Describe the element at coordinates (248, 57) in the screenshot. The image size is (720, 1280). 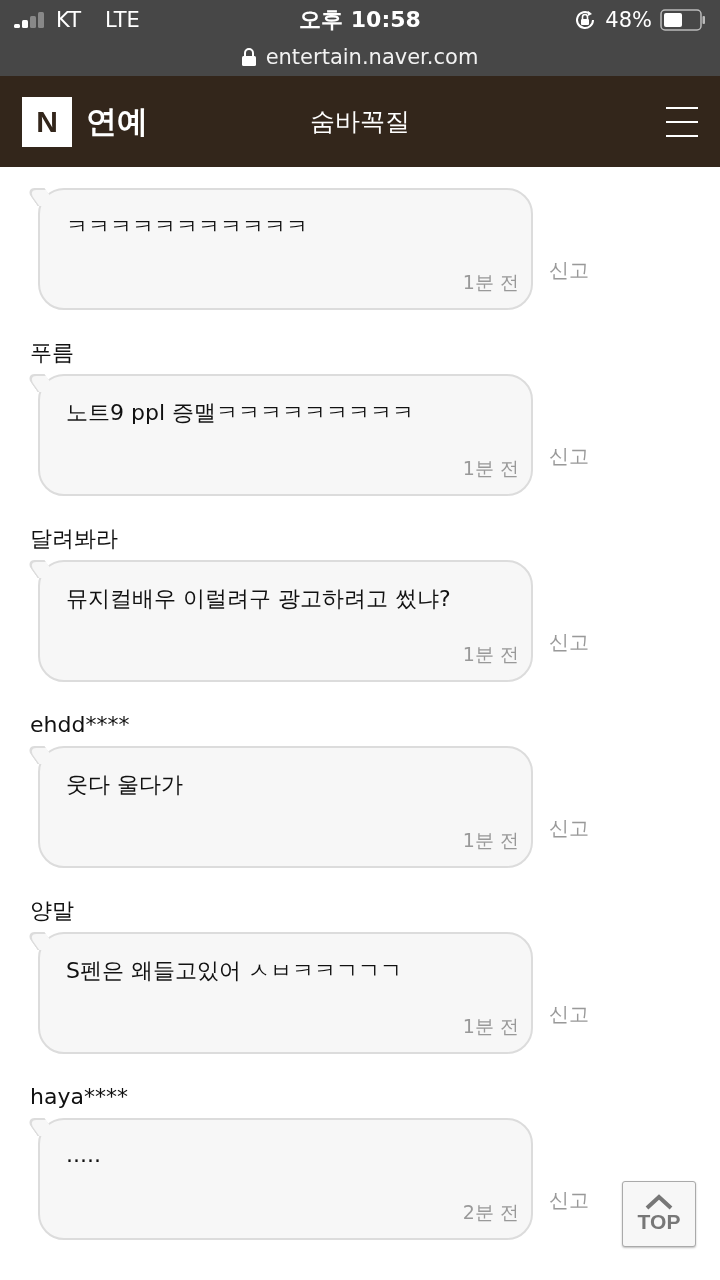
I see `lock-icon` at that location.